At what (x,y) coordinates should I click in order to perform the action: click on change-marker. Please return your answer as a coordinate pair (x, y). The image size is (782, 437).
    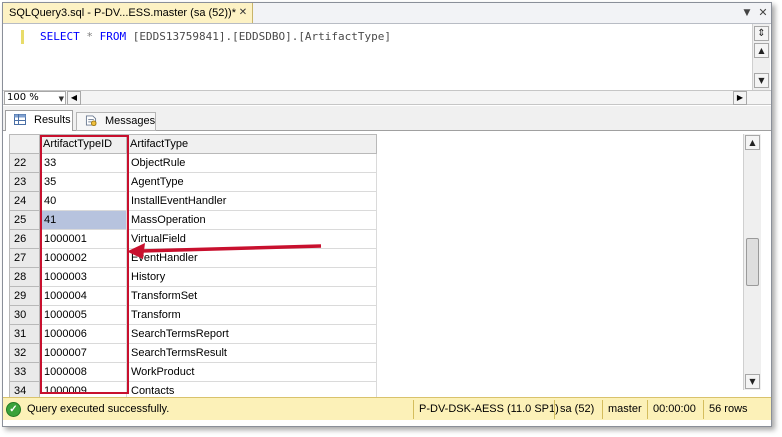
    Looking at the image, I should click on (22, 37).